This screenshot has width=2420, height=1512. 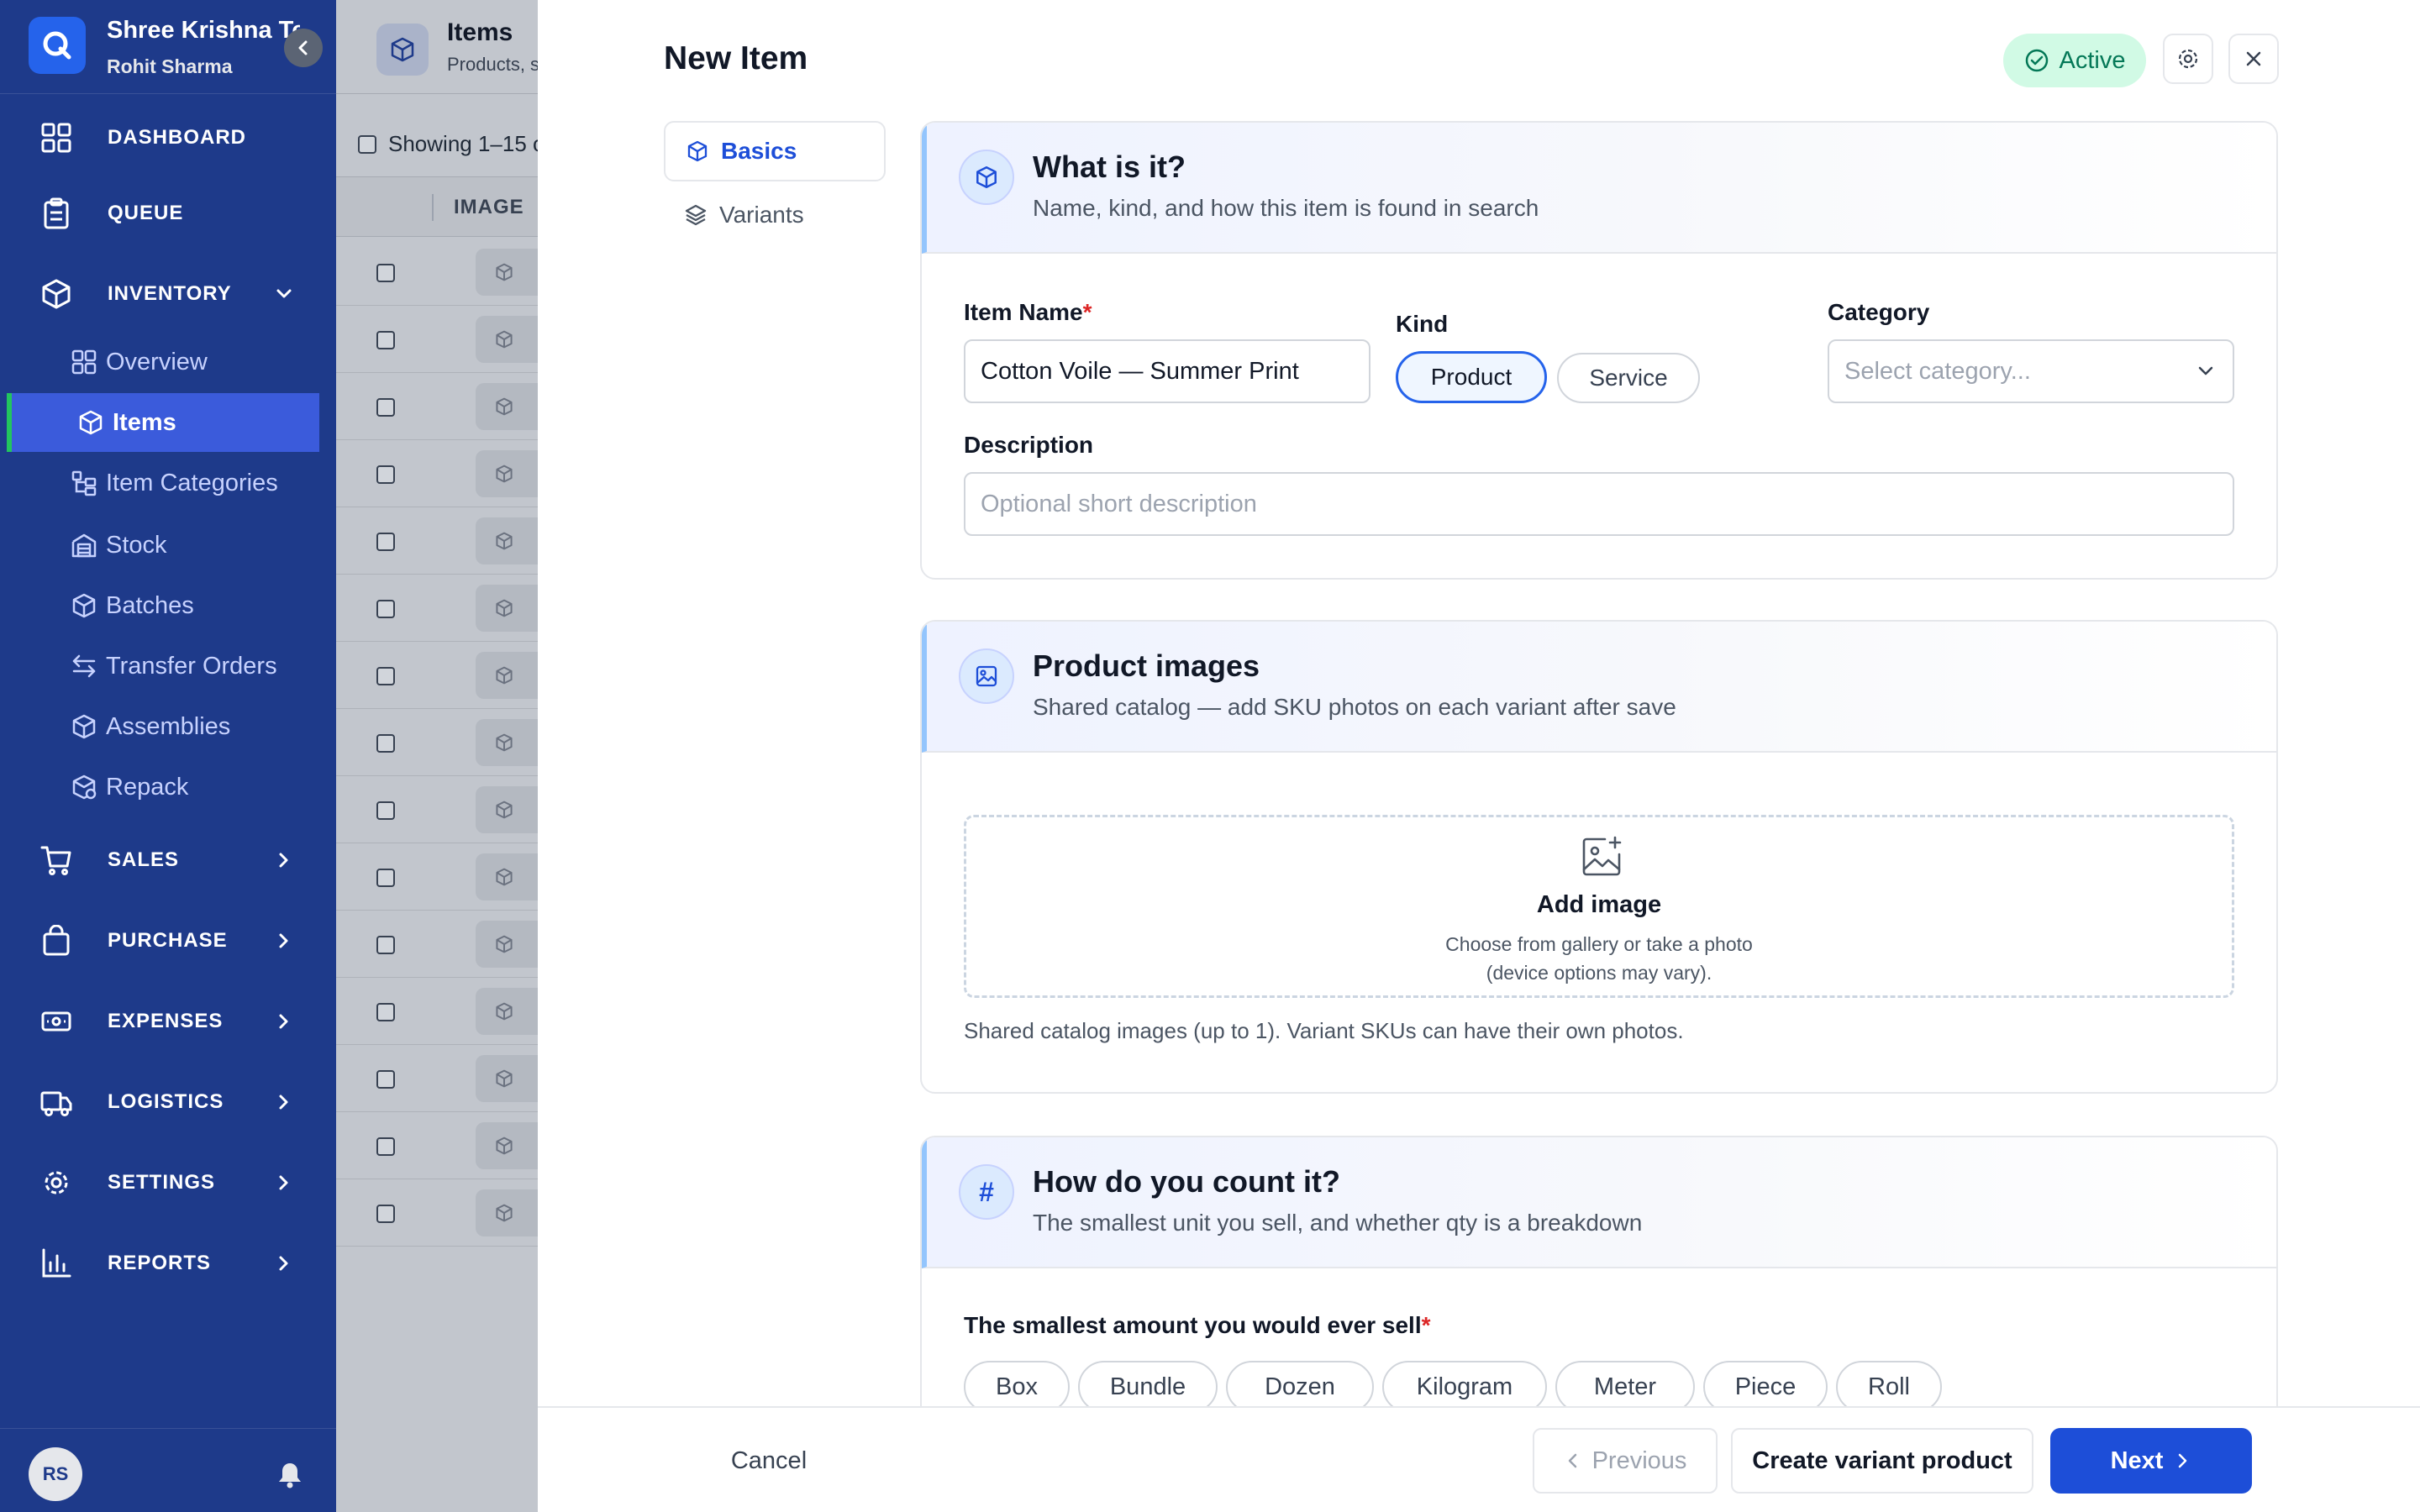 What do you see at coordinates (168, 137) in the screenshot?
I see `nav-dashboard: DASHBOARD` at bounding box center [168, 137].